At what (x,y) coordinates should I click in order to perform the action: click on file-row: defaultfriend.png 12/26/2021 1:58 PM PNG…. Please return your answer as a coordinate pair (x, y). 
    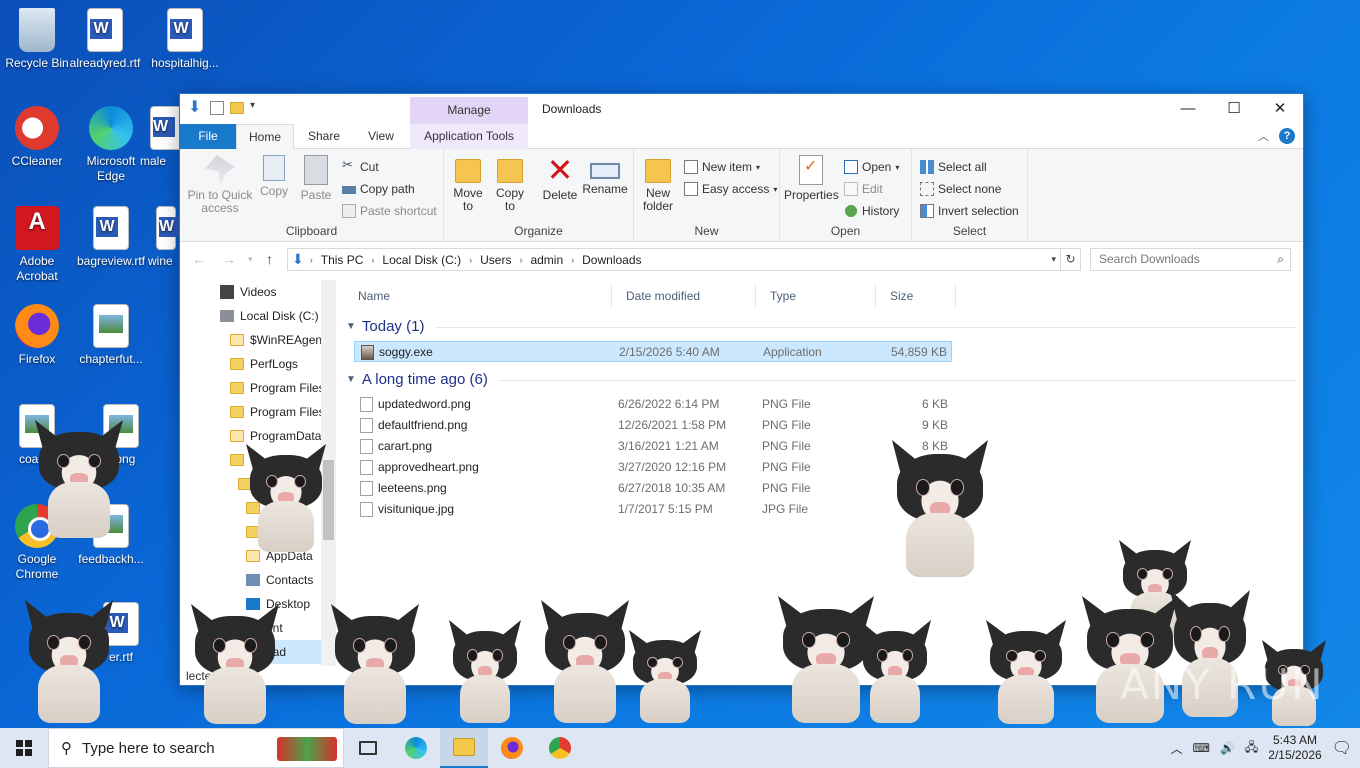
    Looking at the image, I should click on (653, 425).